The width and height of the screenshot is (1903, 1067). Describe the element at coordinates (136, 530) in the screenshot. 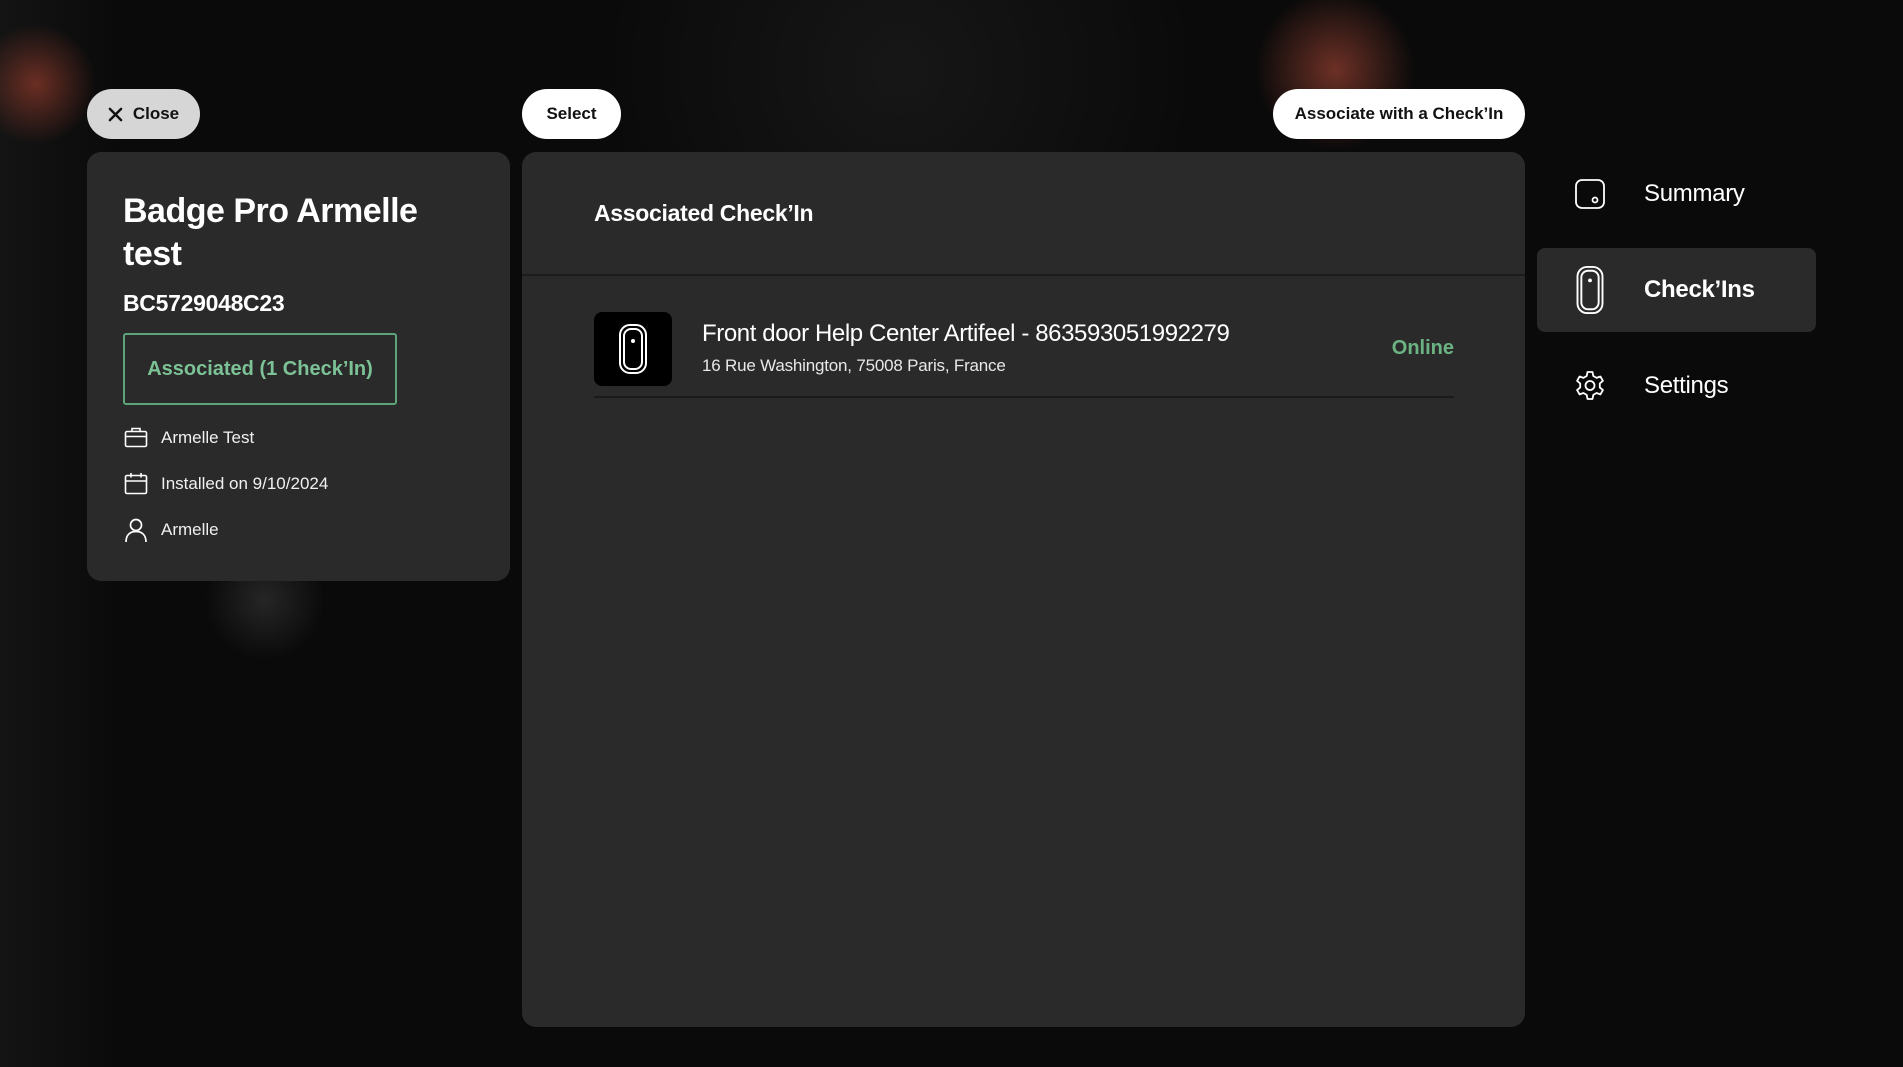

I see `user-icon` at that location.